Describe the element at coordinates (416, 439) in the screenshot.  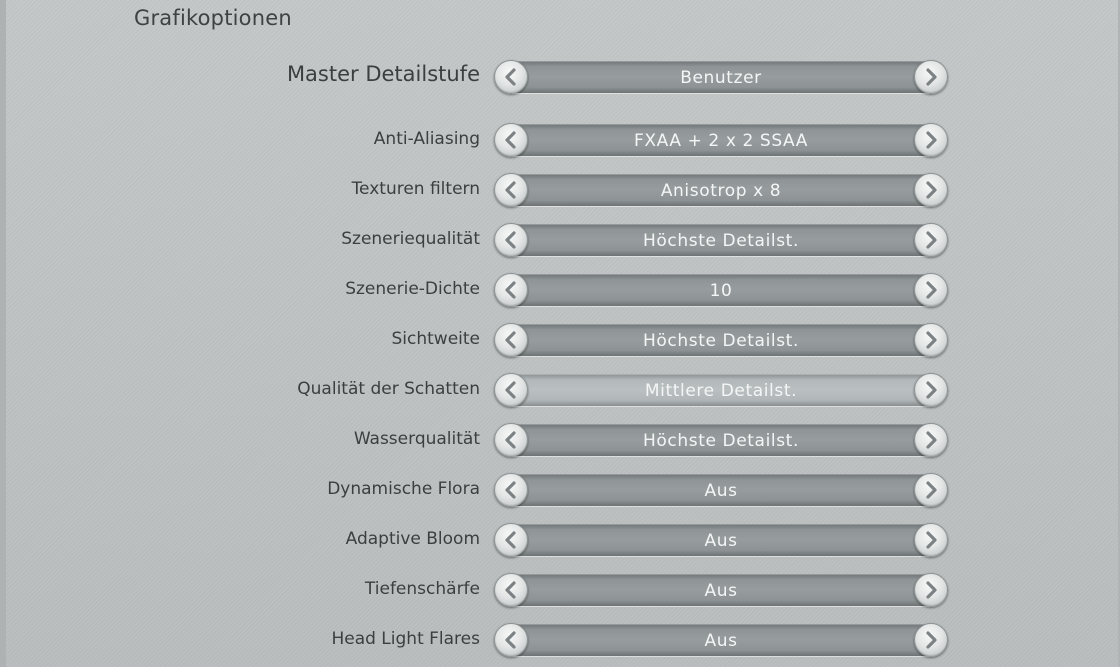
I see `setting-label: Wasserqualität` at that location.